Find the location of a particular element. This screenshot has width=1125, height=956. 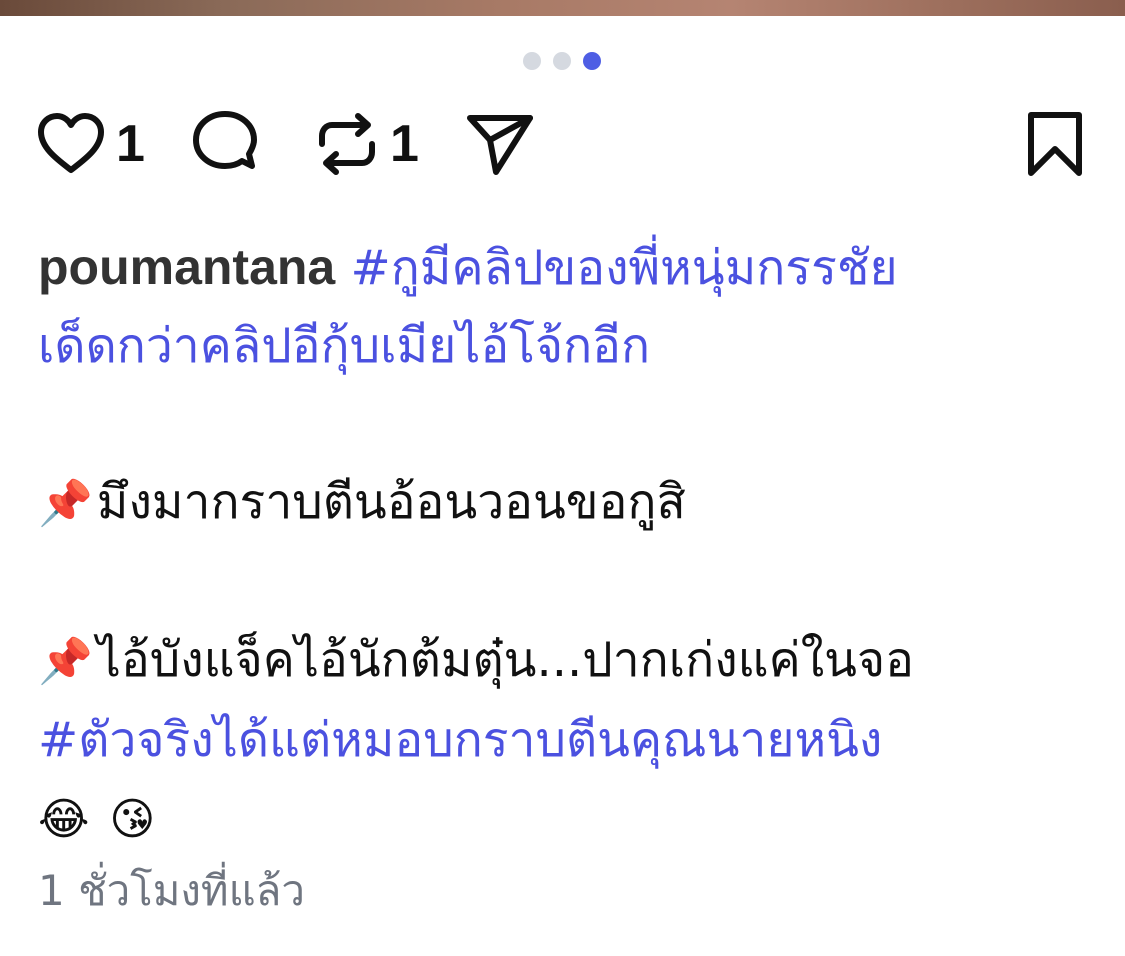

repost-icon is located at coordinates (347, 144).